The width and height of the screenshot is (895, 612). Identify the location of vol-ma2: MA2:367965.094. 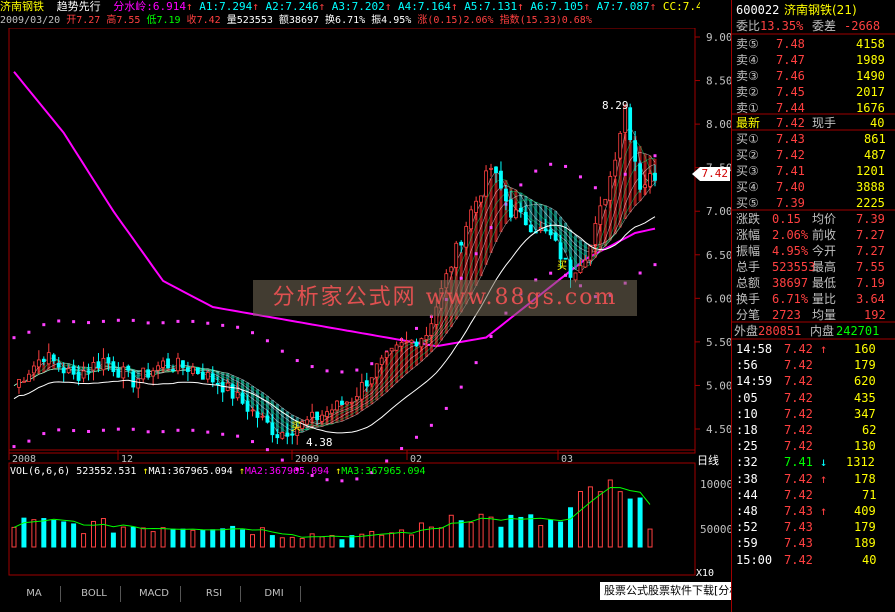
(287, 471).